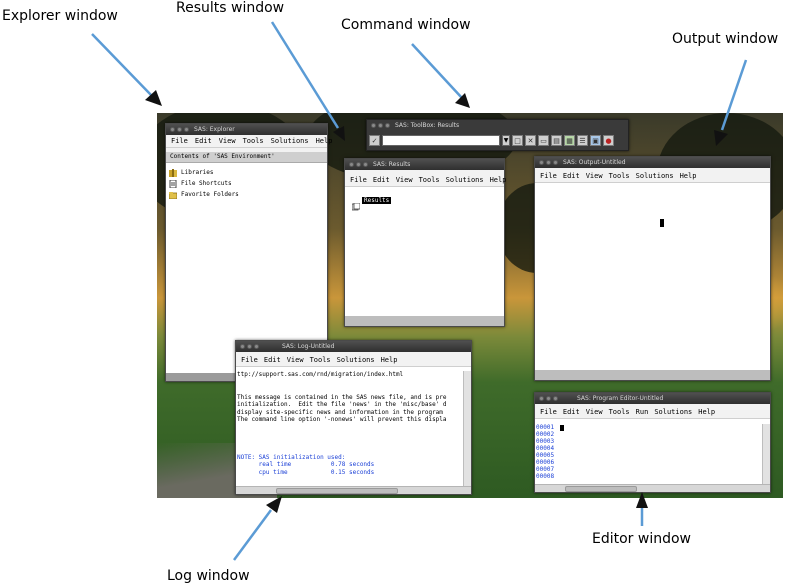 This screenshot has height=586, width=800. Describe the element at coordinates (652, 162) in the screenshot. I see `output-titlebar: SAS: Output-Untitled` at that location.